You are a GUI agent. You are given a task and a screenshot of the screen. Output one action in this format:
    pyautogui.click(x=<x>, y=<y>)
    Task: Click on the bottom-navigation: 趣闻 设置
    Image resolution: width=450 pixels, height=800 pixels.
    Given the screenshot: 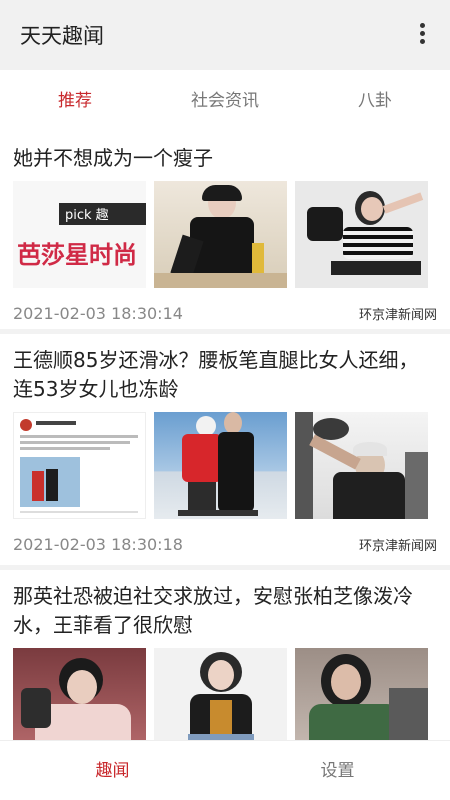 What is the action you would take?
    pyautogui.click(x=225, y=770)
    